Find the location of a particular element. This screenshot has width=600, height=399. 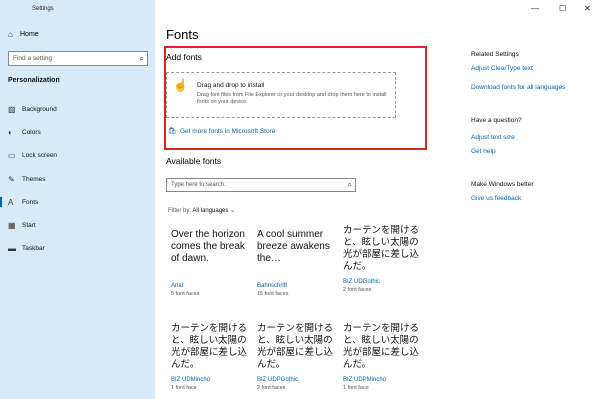

start-icon: ▦ is located at coordinates (12, 225).